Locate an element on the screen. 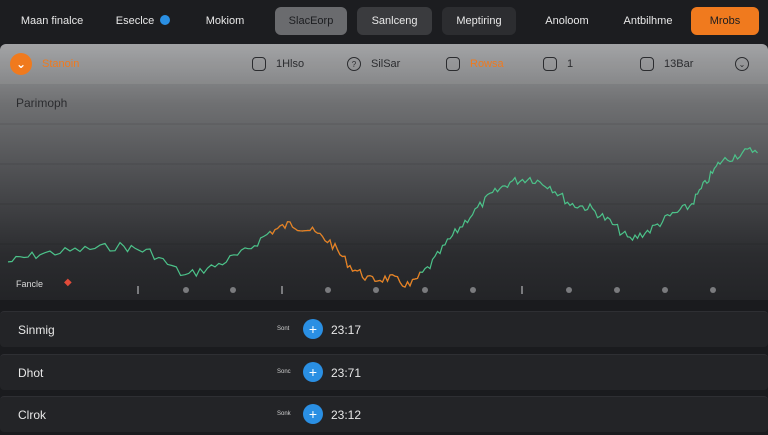 This screenshot has height=435, width=768. tab-meptiring: Meptiring is located at coordinates (479, 21).